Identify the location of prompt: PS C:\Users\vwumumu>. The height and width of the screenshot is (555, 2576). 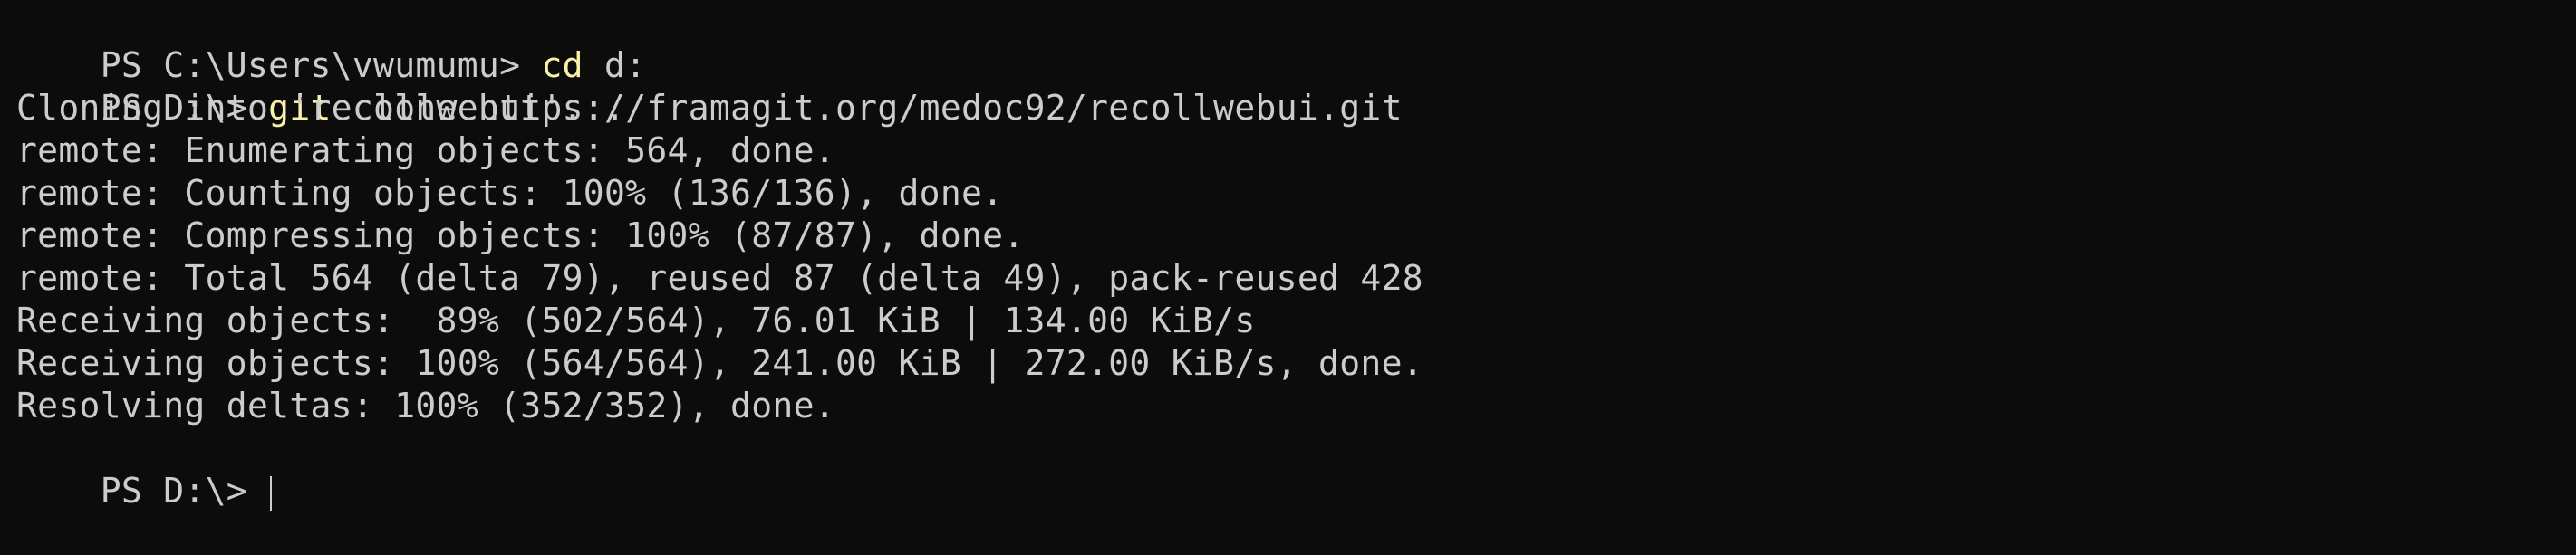
(321, 65).